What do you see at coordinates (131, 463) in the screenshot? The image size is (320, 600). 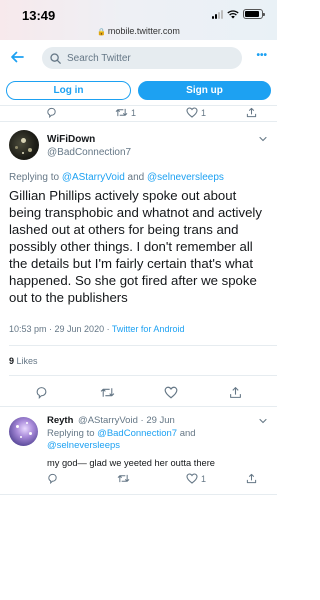 I see `reply-text: my god— glad we yeeted her outta there` at bounding box center [131, 463].